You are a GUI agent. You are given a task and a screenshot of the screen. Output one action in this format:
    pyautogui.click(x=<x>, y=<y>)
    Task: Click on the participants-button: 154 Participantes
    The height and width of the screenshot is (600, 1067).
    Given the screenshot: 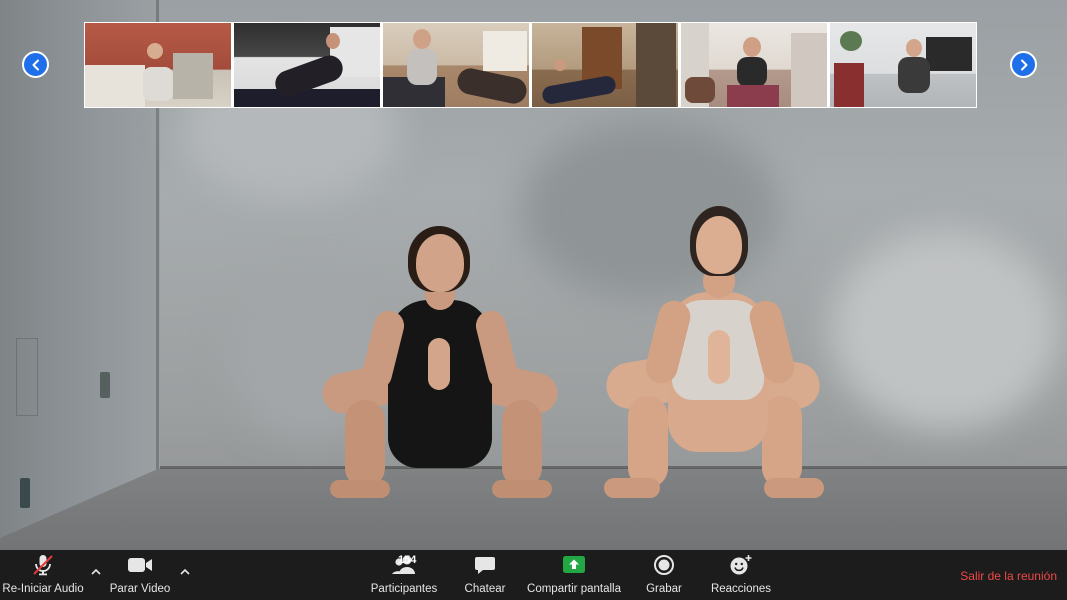 What is the action you would take?
    pyautogui.click(x=404, y=575)
    